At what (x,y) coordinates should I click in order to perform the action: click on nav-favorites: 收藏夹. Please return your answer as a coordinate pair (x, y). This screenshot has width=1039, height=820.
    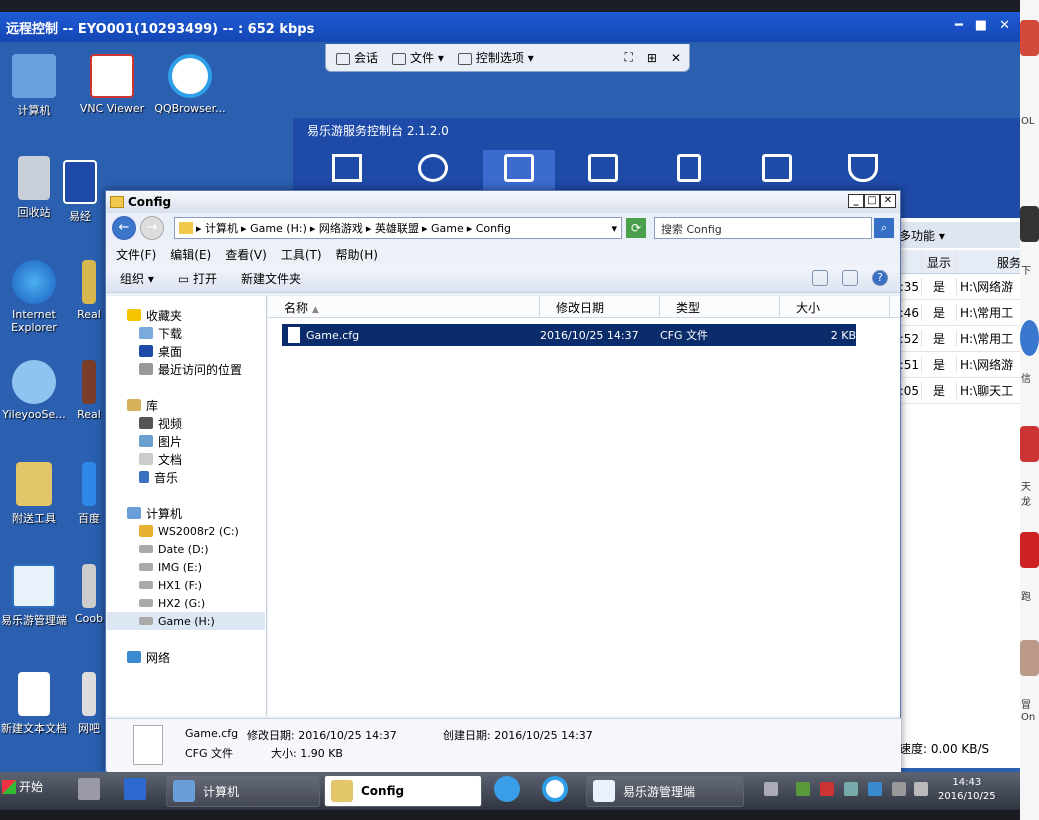
    Looking at the image, I should click on (154, 315).